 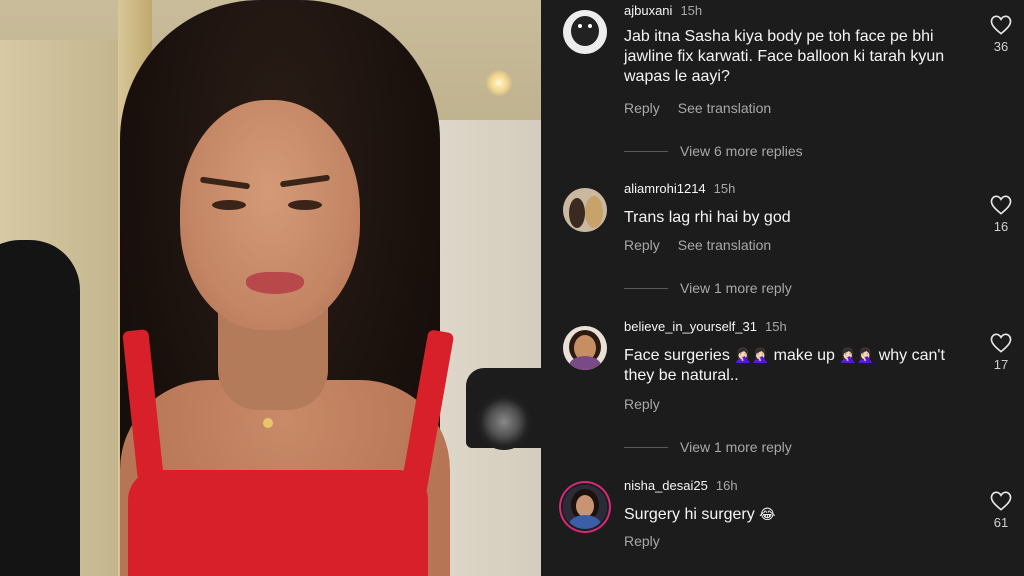 I want to click on dog-avatar-icon, so click(x=585, y=32).